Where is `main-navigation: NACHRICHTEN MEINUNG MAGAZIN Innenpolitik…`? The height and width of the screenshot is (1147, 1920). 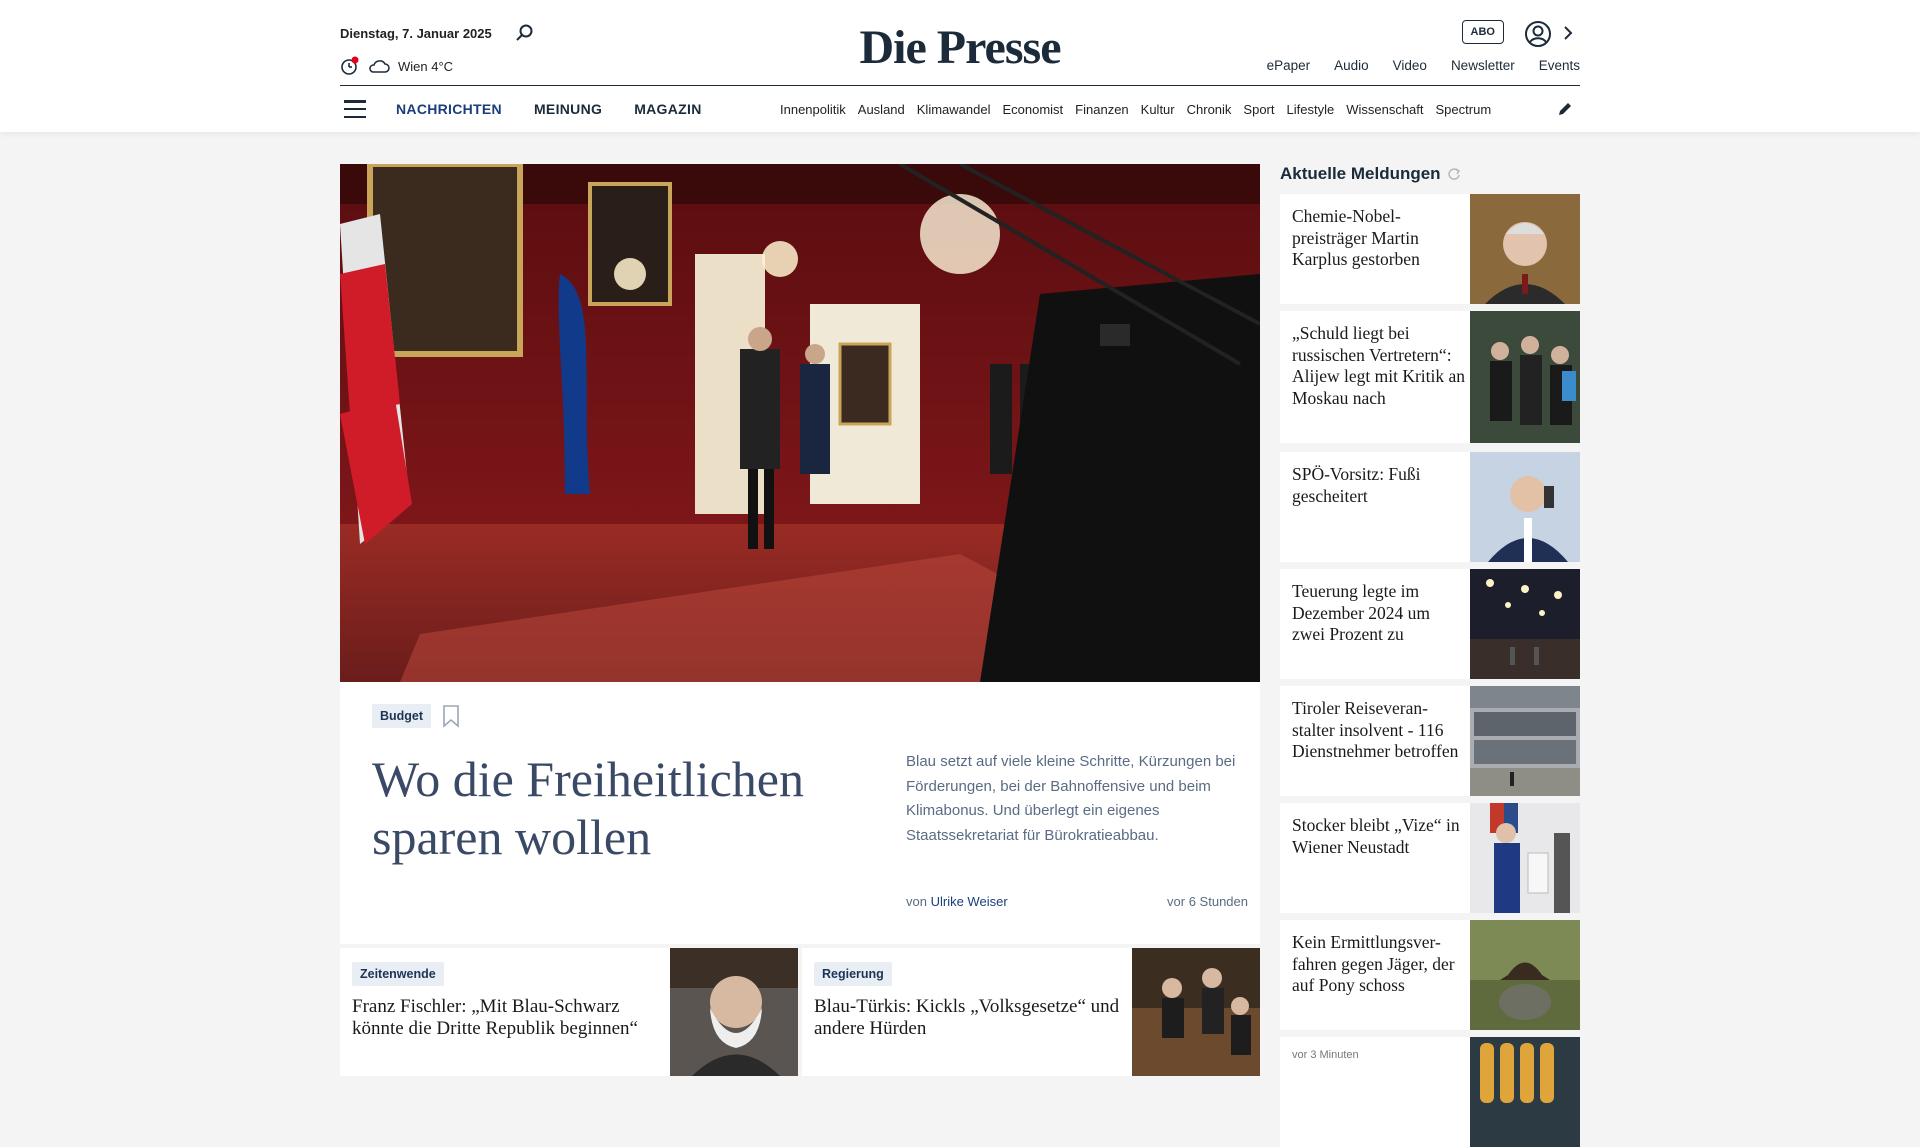
main-navigation: NACHRICHTEN MEINUNG MAGAZIN Innenpolitik… is located at coordinates (960, 109).